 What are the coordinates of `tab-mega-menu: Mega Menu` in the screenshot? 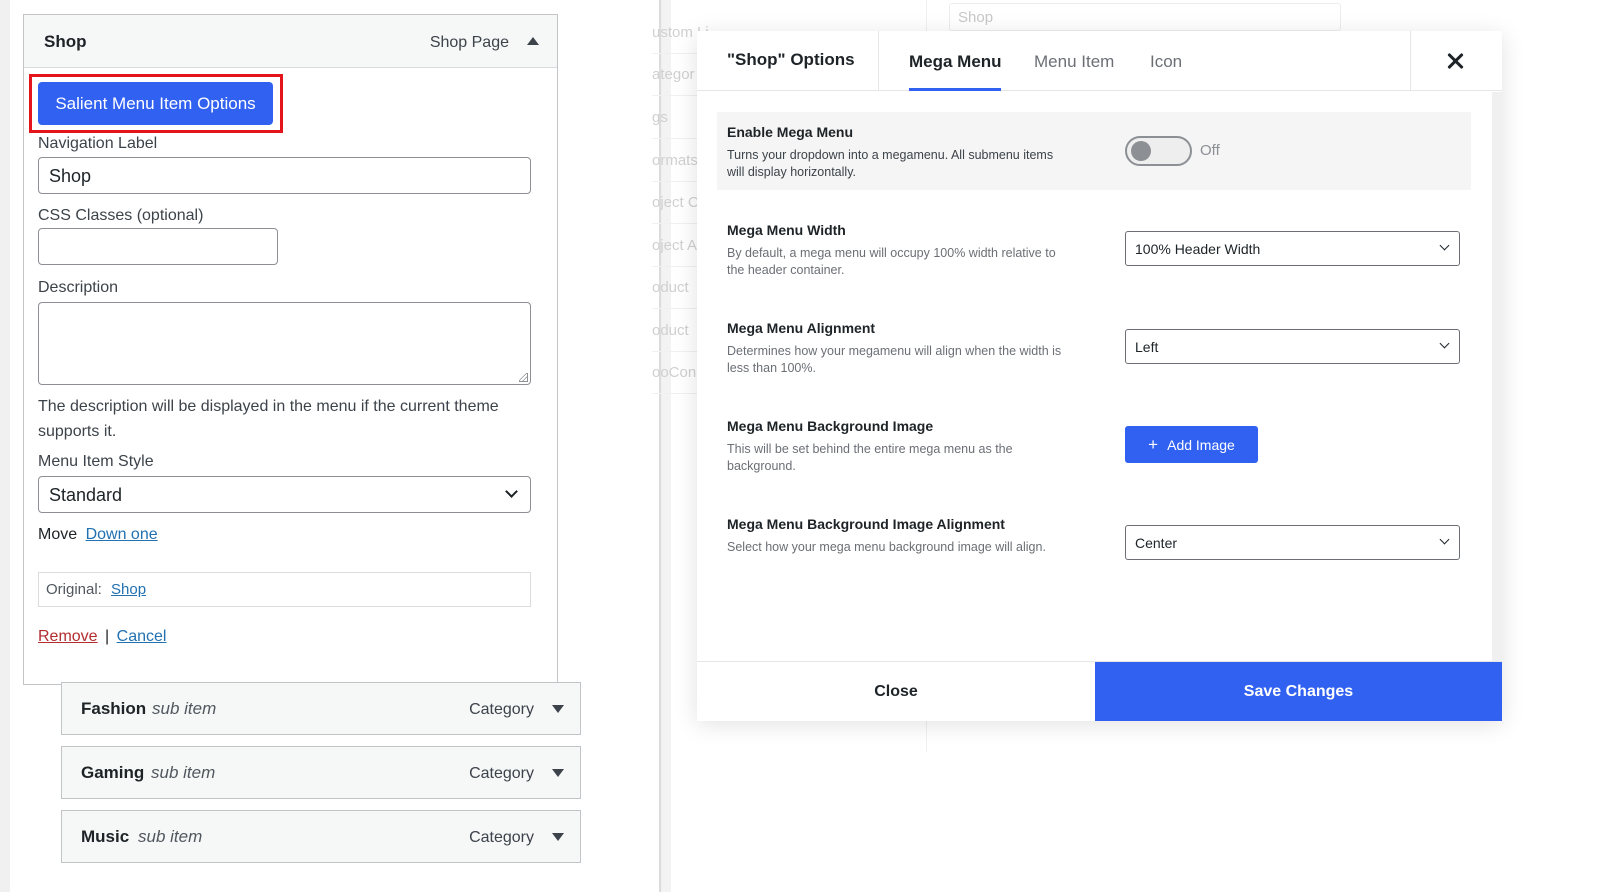 It's located at (955, 62).